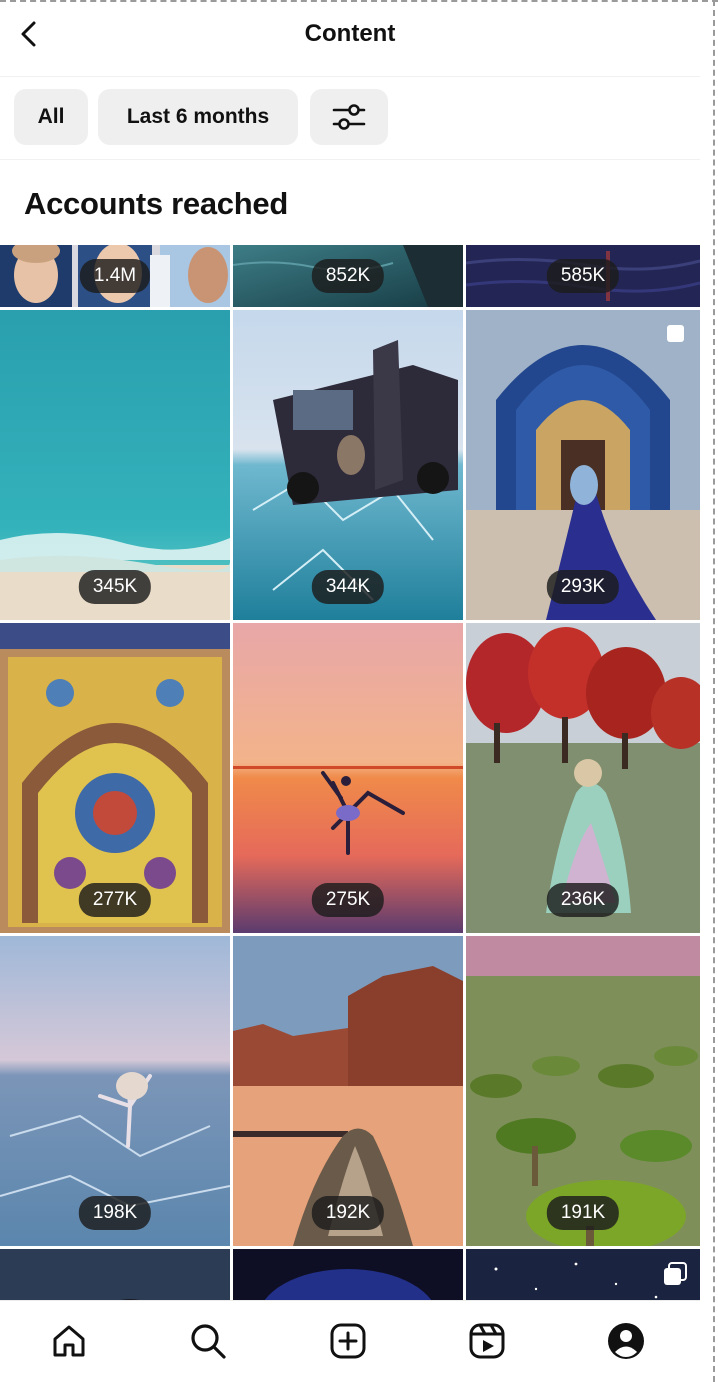 This screenshot has width=718, height=1382. I want to click on date-range-chip: Last 6 months, so click(198, 117).